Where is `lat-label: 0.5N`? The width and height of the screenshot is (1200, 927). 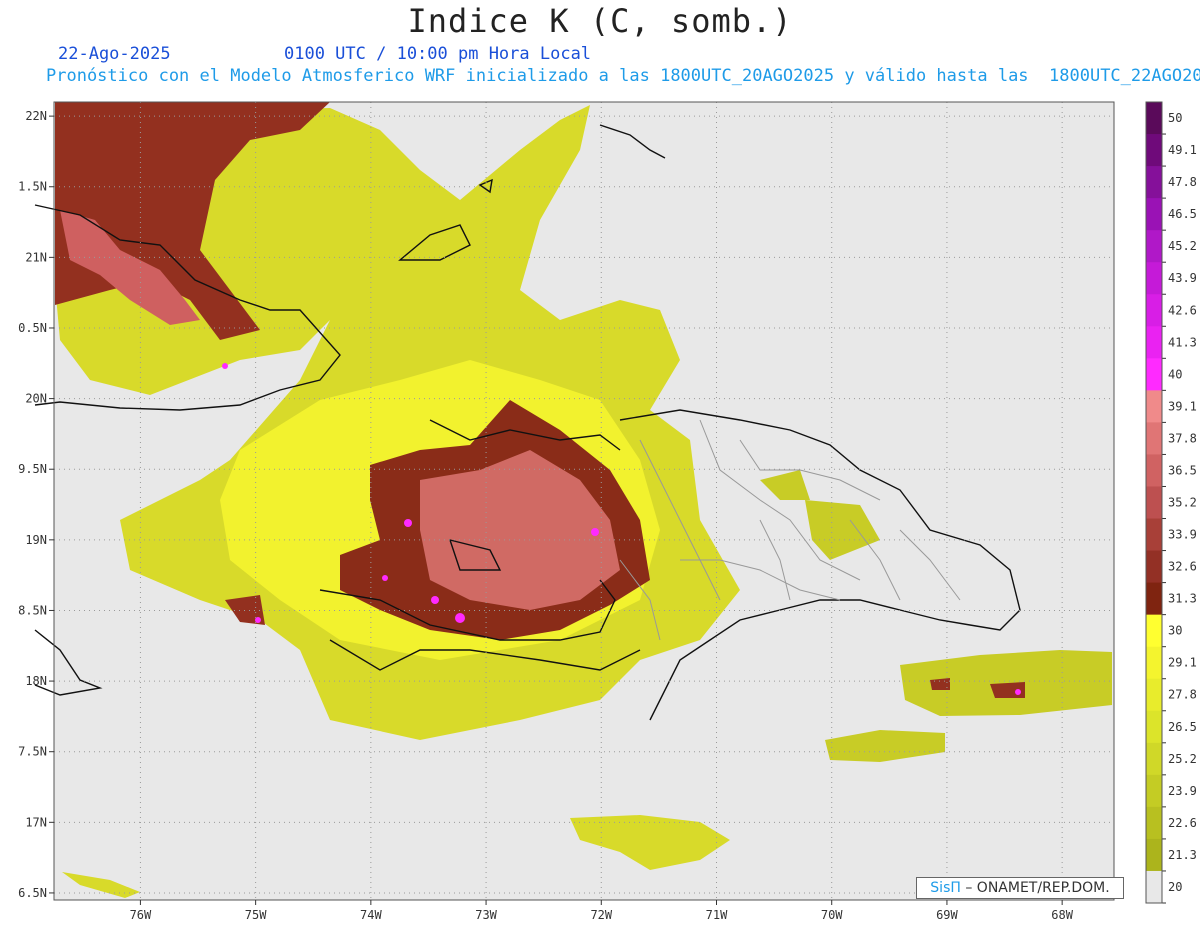 lat-label: 0.5N is located at coordinates (32, 328).